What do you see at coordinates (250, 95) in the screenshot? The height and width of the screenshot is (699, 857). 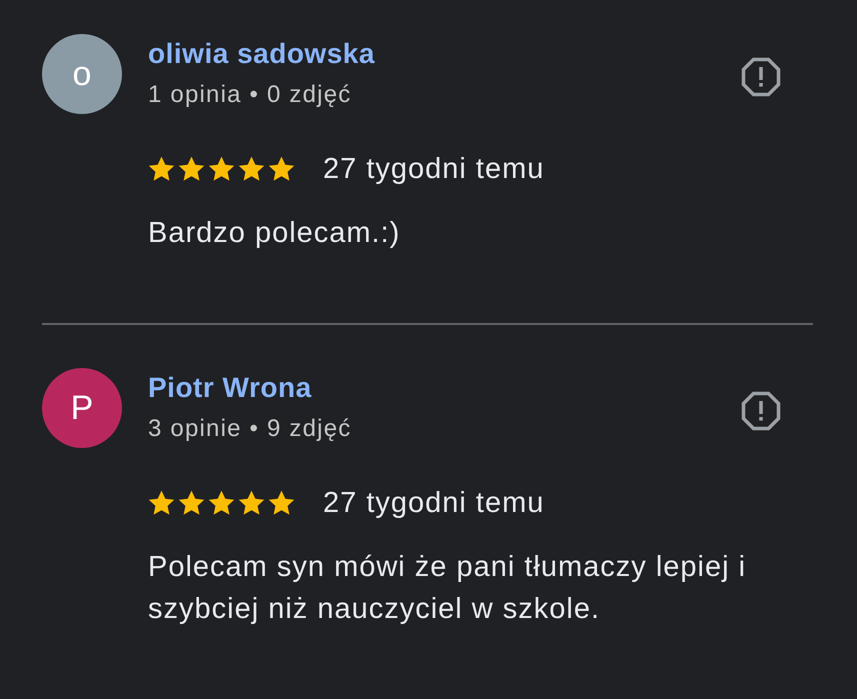 I see `review-meta: 1 opinia • 0 zdjęć` at bounding box center [250, 95].